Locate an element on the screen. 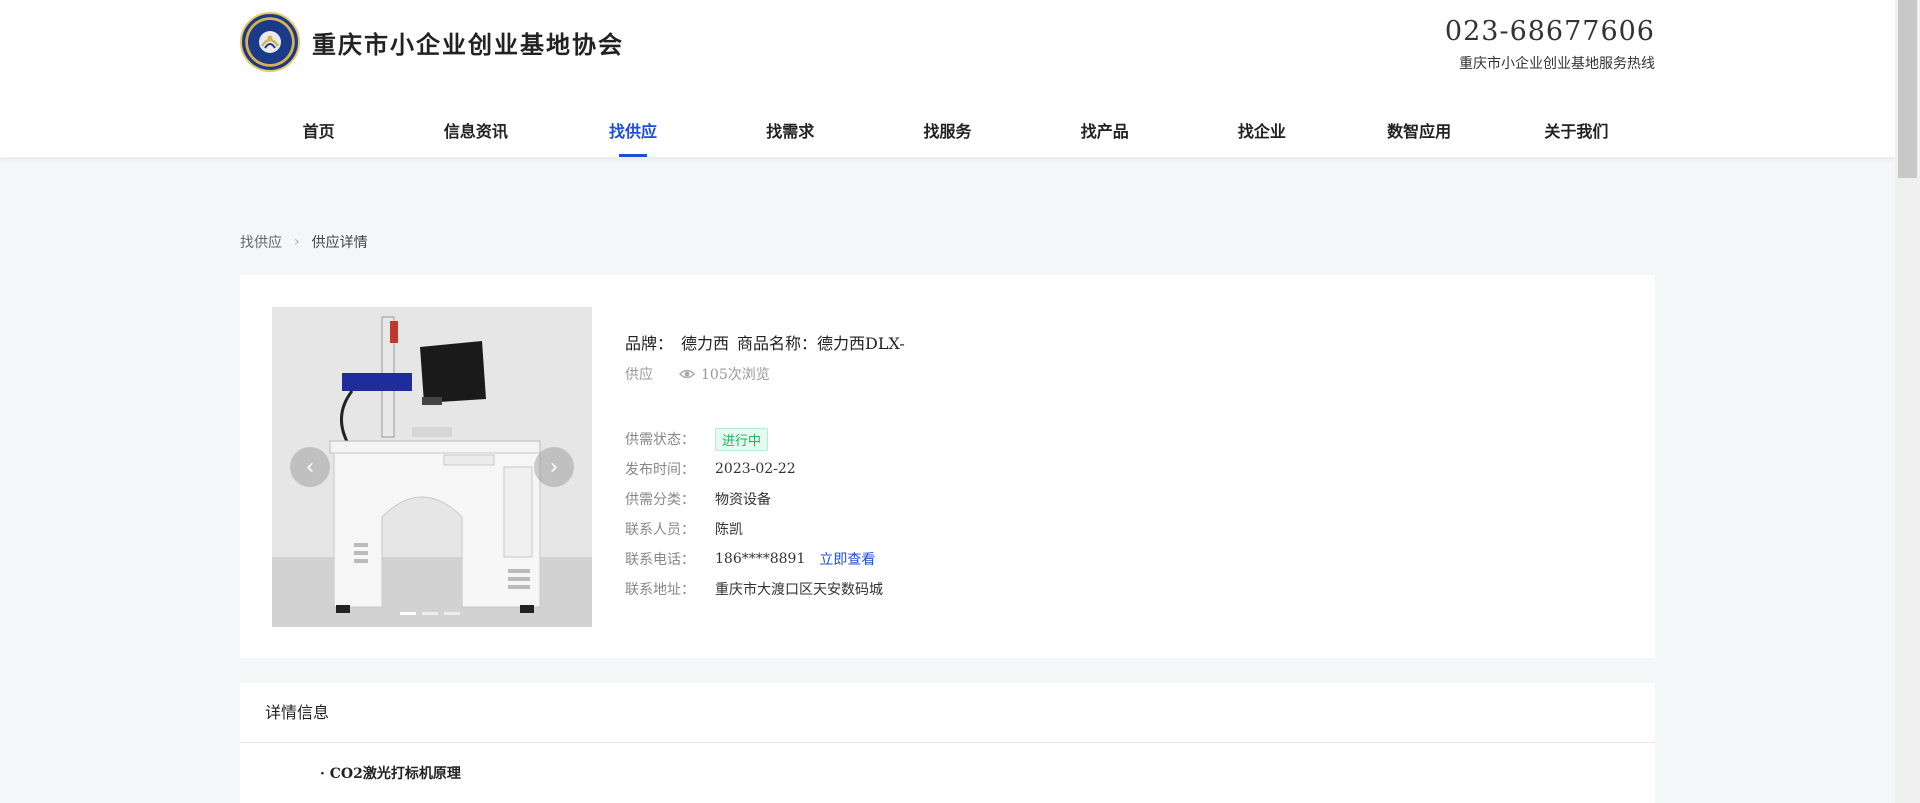 This screenshot has height=803, width=1920. product-image-carousel: ‹ › is located at coordinates (432, 467).